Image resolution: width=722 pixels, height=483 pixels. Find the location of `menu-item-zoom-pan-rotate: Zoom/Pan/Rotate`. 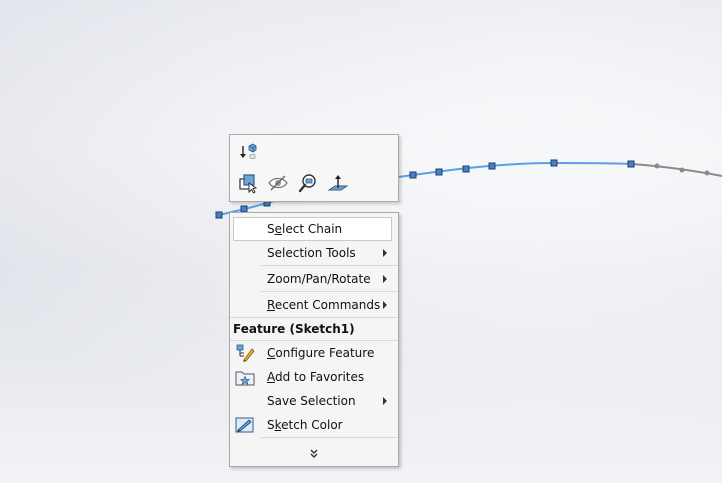

menu-item-zoom-pan-rotate: Zoom/Pan/Rotate is located at coordinates (314, 279).